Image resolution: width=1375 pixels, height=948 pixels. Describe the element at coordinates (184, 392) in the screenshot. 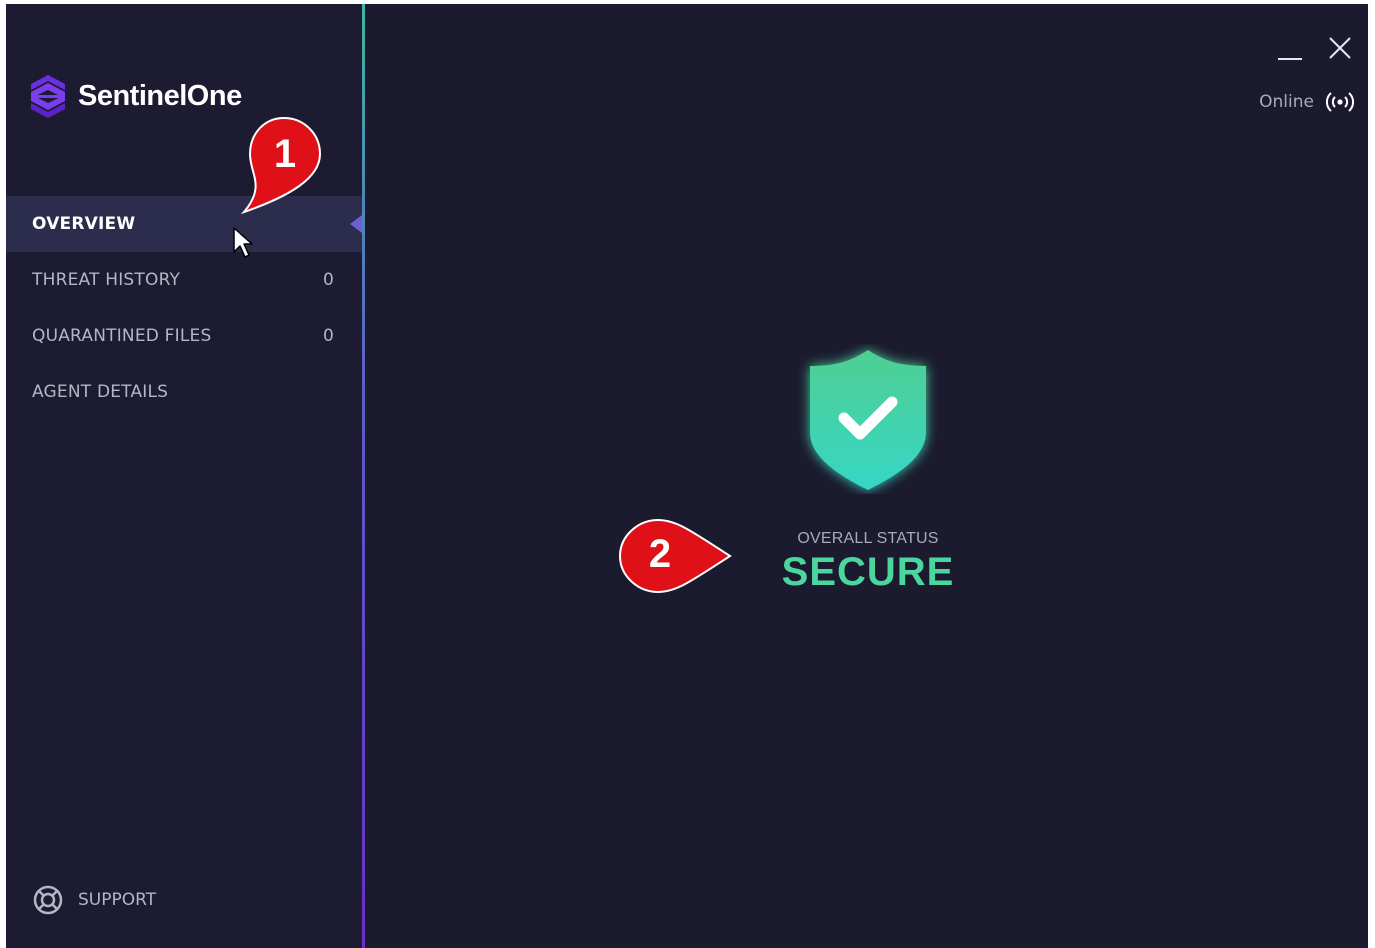

I see `sidebar-item-agent-details: AGENT DETAILS` at that location.